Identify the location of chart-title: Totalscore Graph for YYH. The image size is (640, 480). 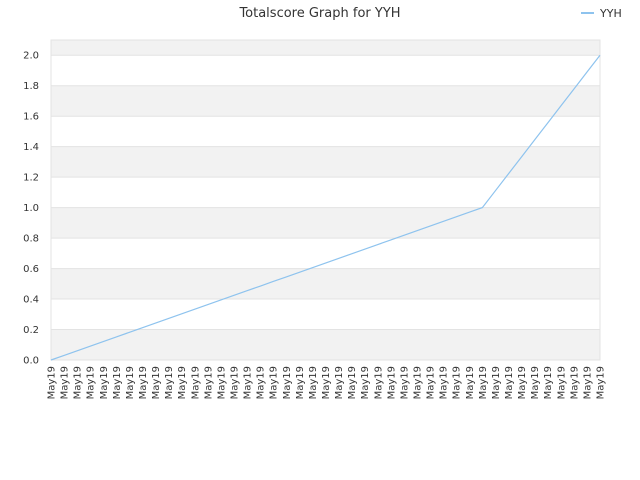
(319, 13).